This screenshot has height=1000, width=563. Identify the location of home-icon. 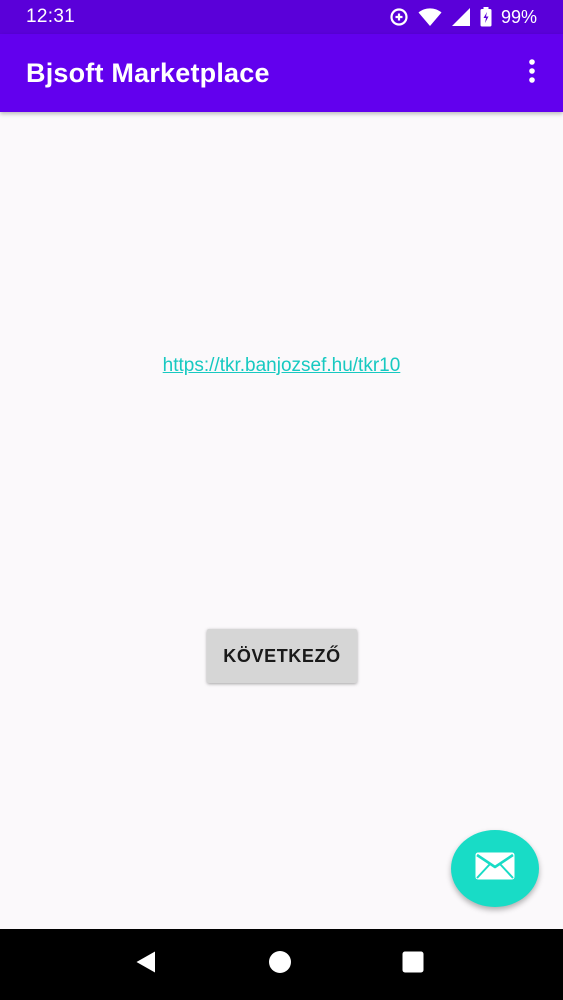
(280, 964).